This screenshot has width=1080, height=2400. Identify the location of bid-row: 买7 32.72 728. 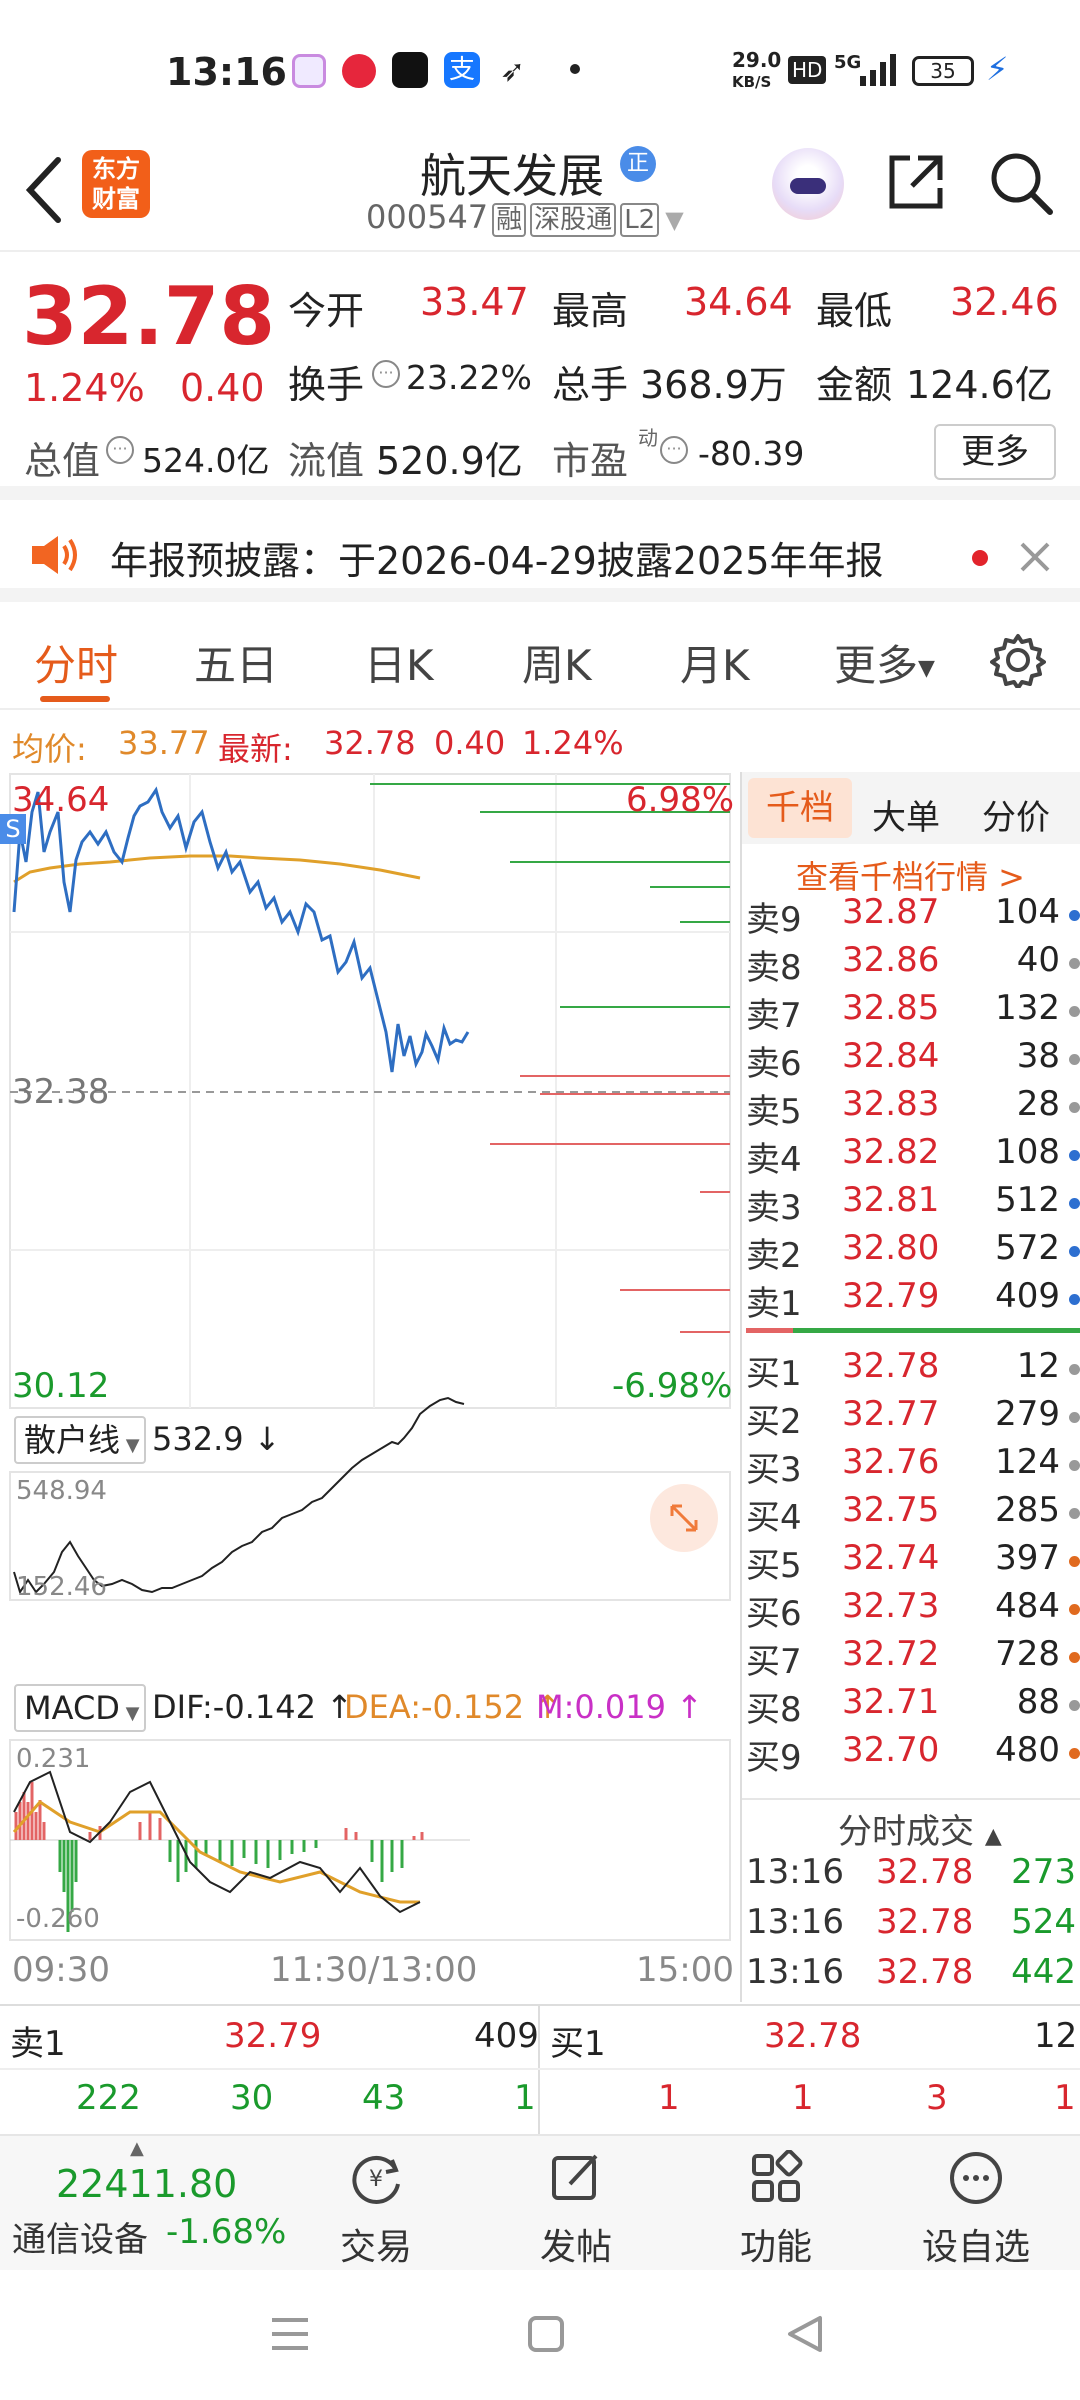
(911, 1658).